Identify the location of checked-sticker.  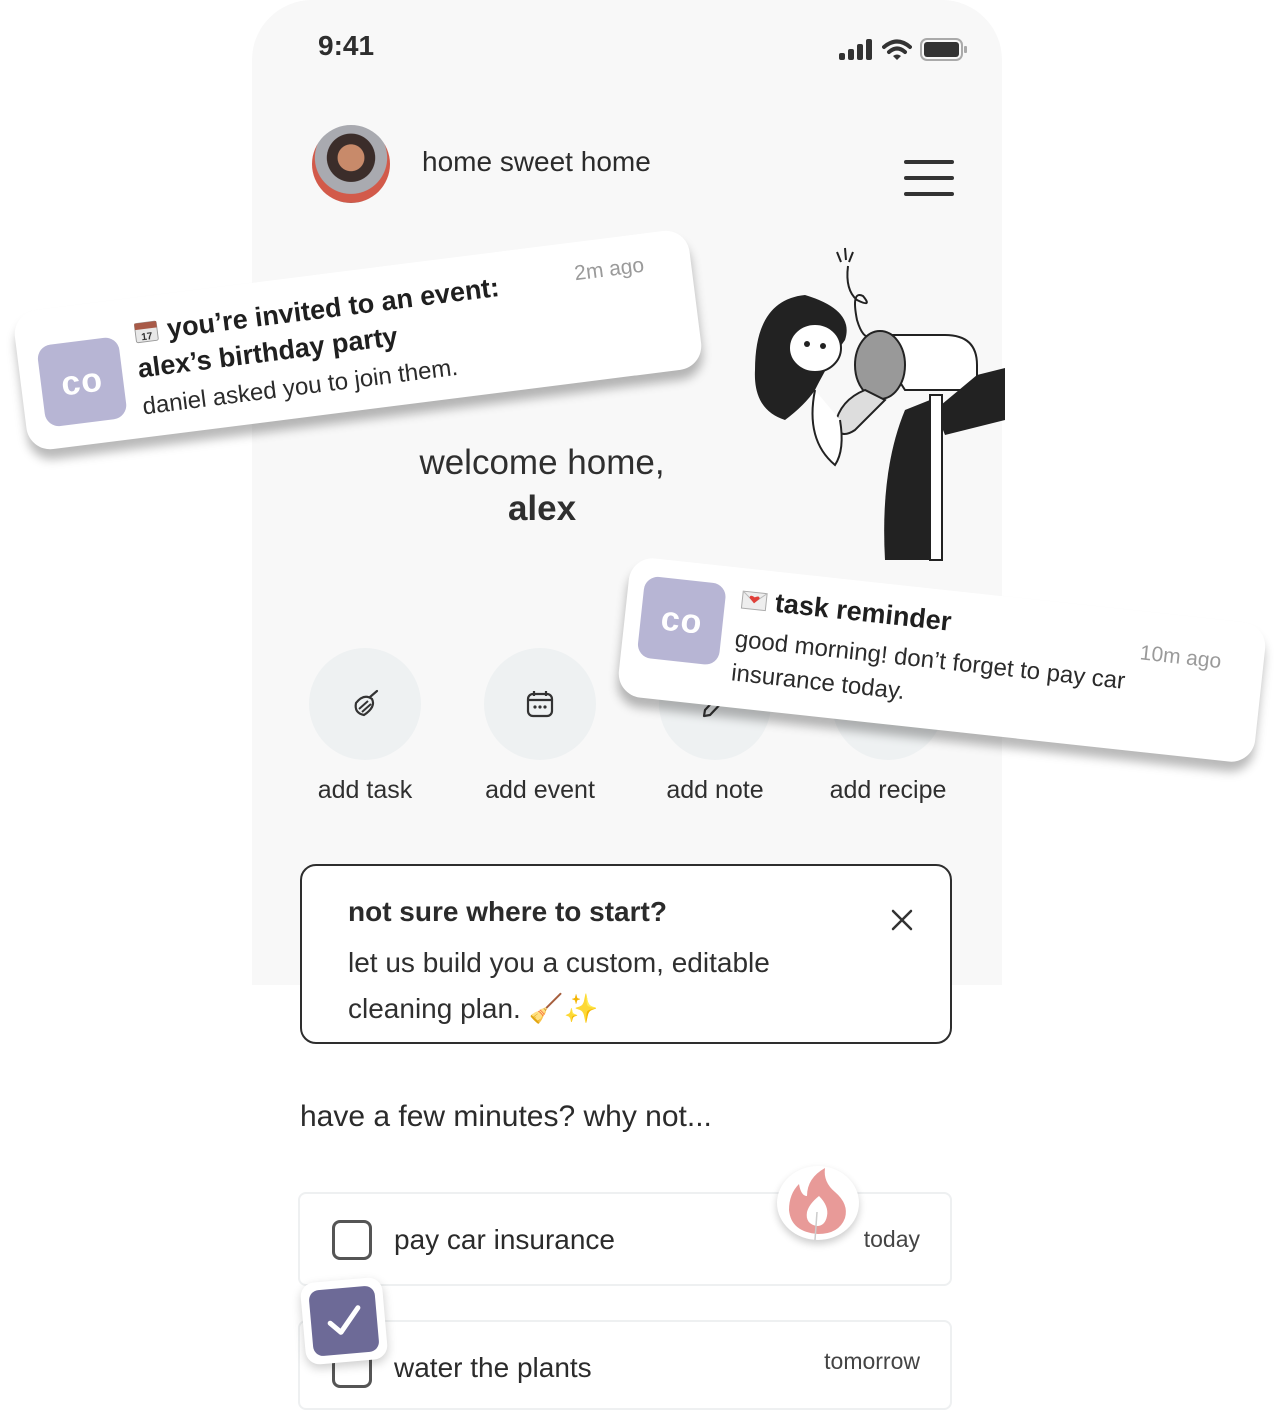
(344, 1321).